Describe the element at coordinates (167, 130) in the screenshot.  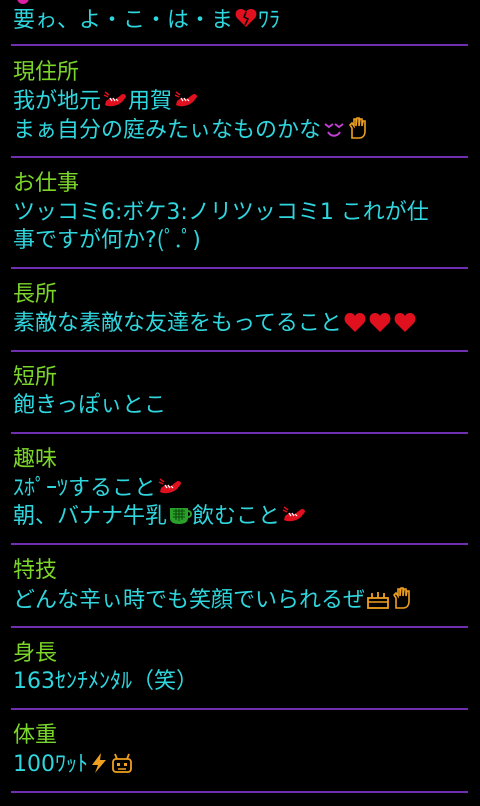
I see `line-text: まぁ自分の庭みたぃなものかな` at that location.